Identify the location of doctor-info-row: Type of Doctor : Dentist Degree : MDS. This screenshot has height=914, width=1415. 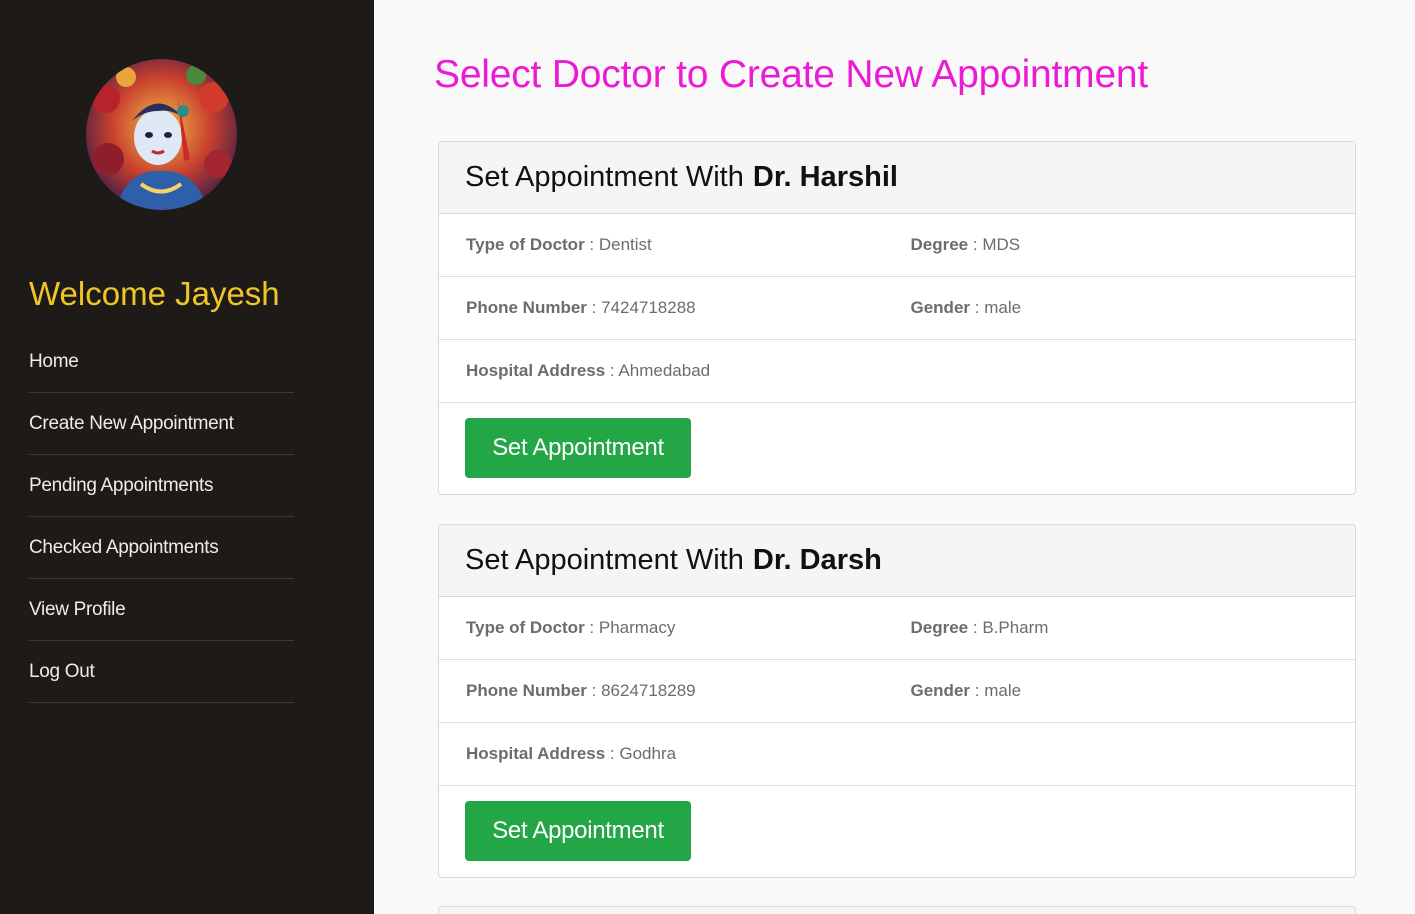
(897, 245).